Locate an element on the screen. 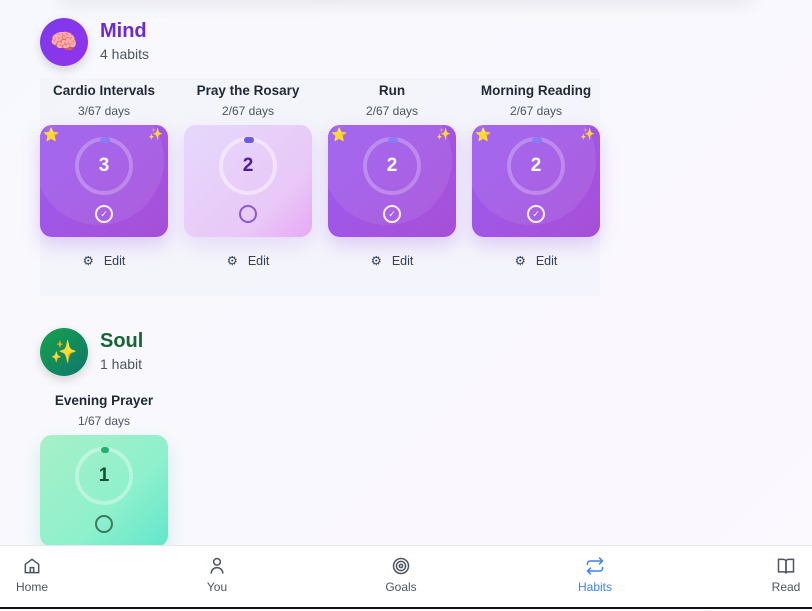 This screenshot has width=812, height=611. home-icon is located at coordinates (32, 566).